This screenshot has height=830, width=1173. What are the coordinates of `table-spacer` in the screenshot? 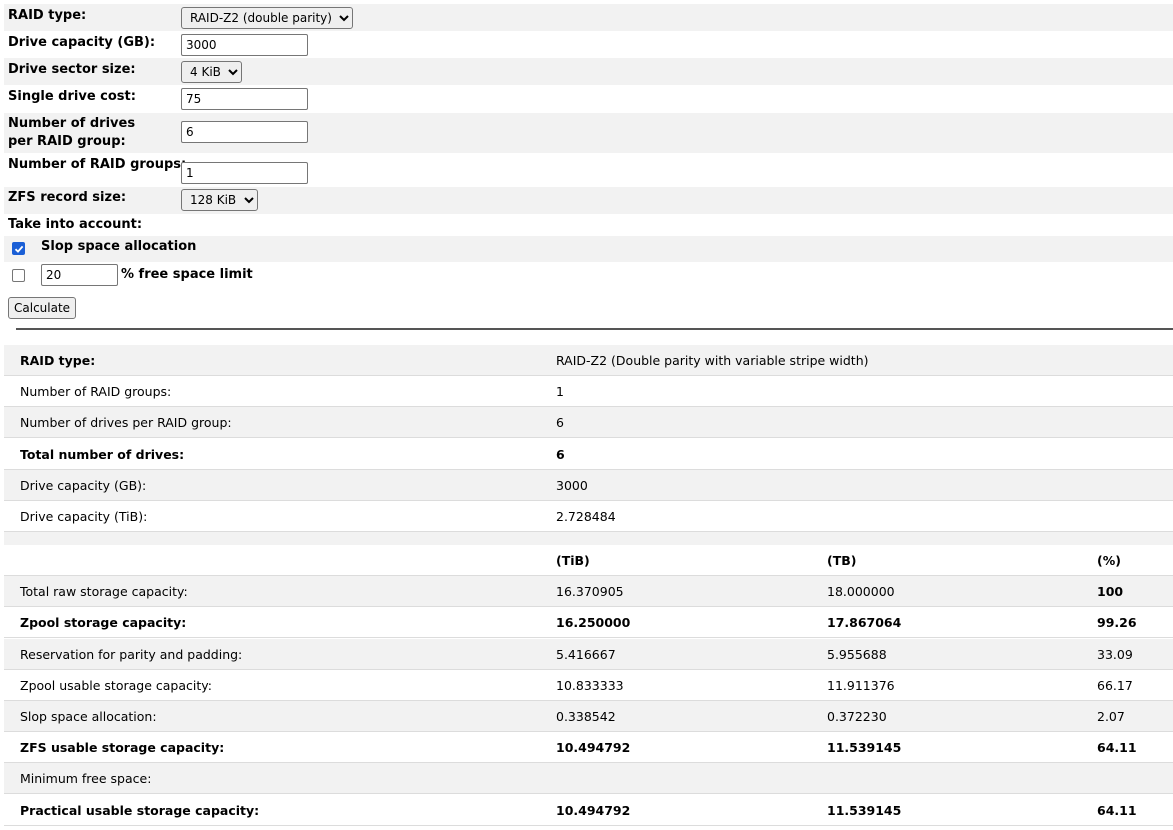 It's located at (588, 538).